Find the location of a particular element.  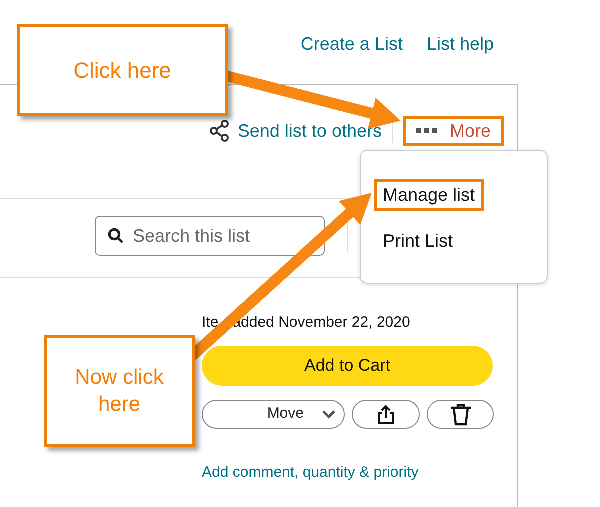

callout-text: Now click here is located at coordinates (119, 391).